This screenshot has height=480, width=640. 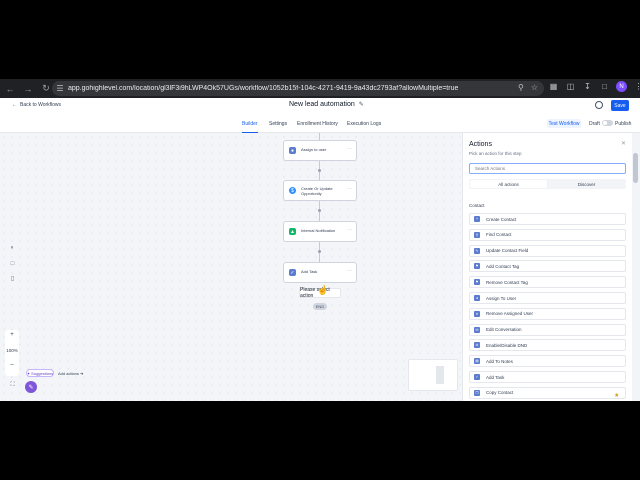 I want to click on copy-contact-icon: ❐, so click(x=477, y=392).